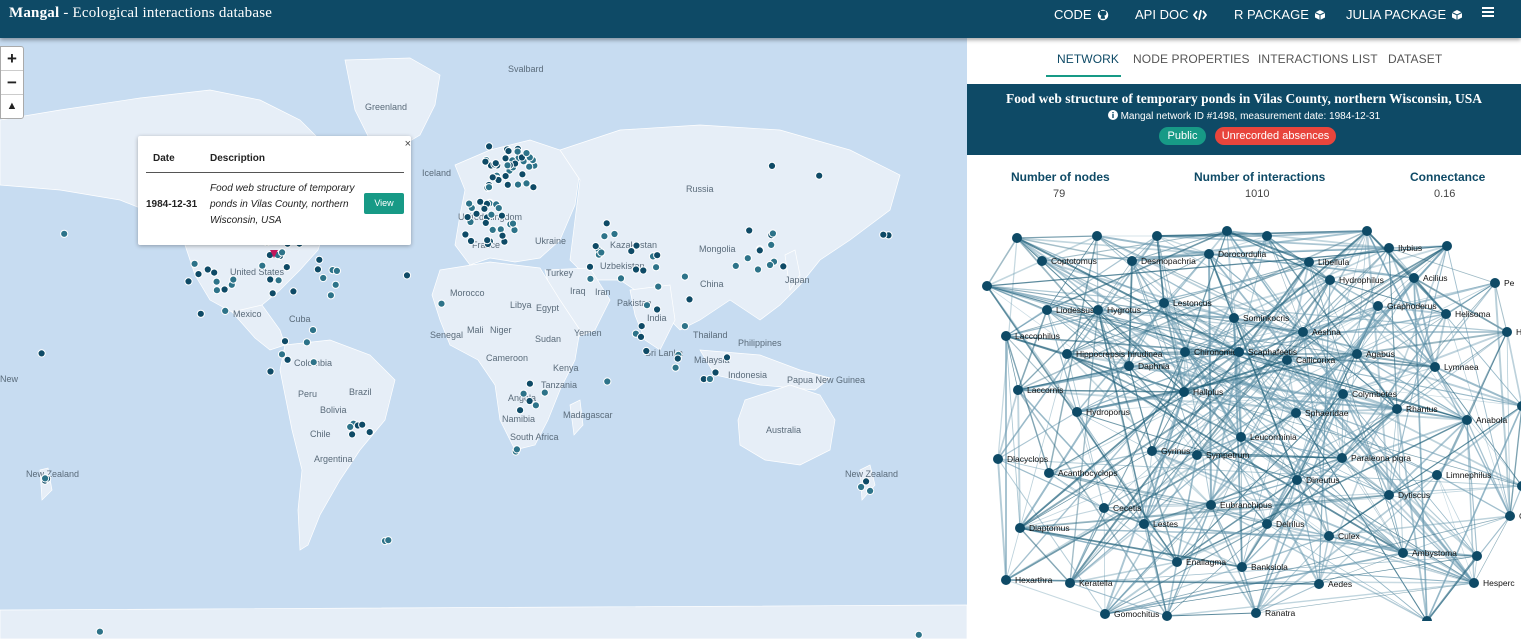 The image size is (1521, 639). What do you see at coordinates (384, 203) in the screenshot?
I see `popup-view-button: View` at bounding box center [384, 203].